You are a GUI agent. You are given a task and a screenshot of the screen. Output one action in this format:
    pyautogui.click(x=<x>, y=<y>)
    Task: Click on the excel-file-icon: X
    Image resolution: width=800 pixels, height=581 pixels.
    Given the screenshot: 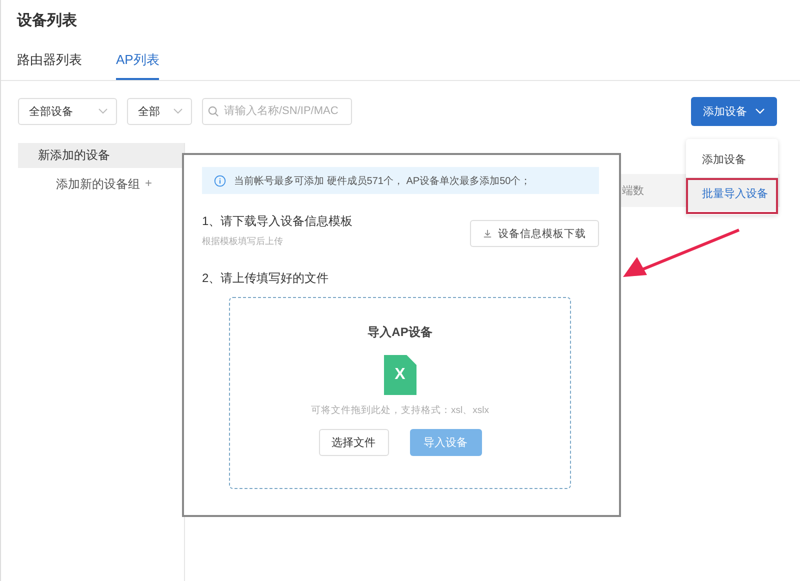 What is the action you would take?
    pyautogui.click(x=400, y=375)
    